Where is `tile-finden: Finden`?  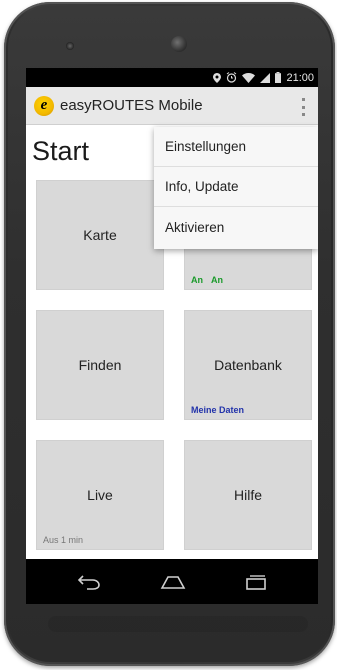
tile-finden: Finden is located at coordinates (100, 365).